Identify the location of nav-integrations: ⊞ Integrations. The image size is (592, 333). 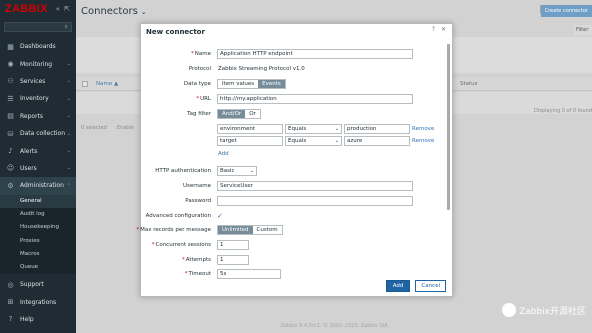
(38, 301).